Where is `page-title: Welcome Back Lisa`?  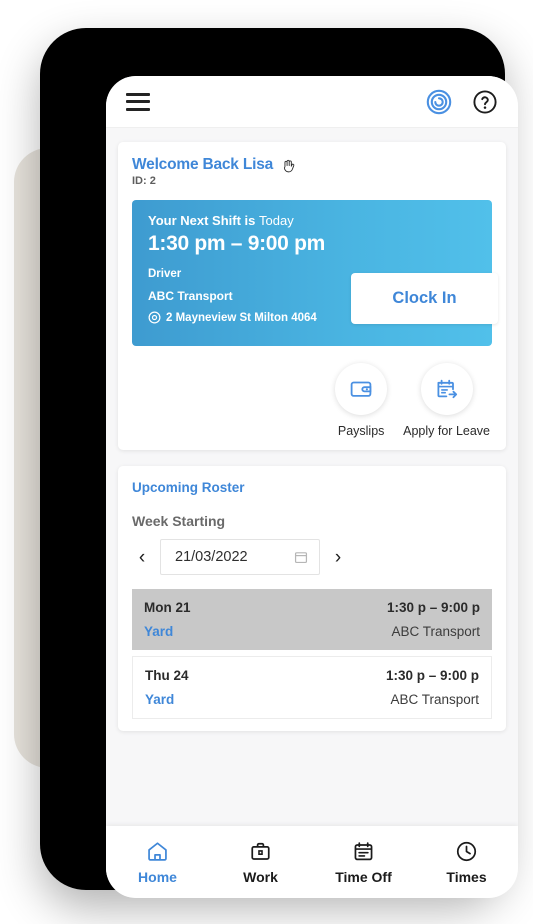 page-title: Welcome Back Lisa is located at coordinates (203, 164).